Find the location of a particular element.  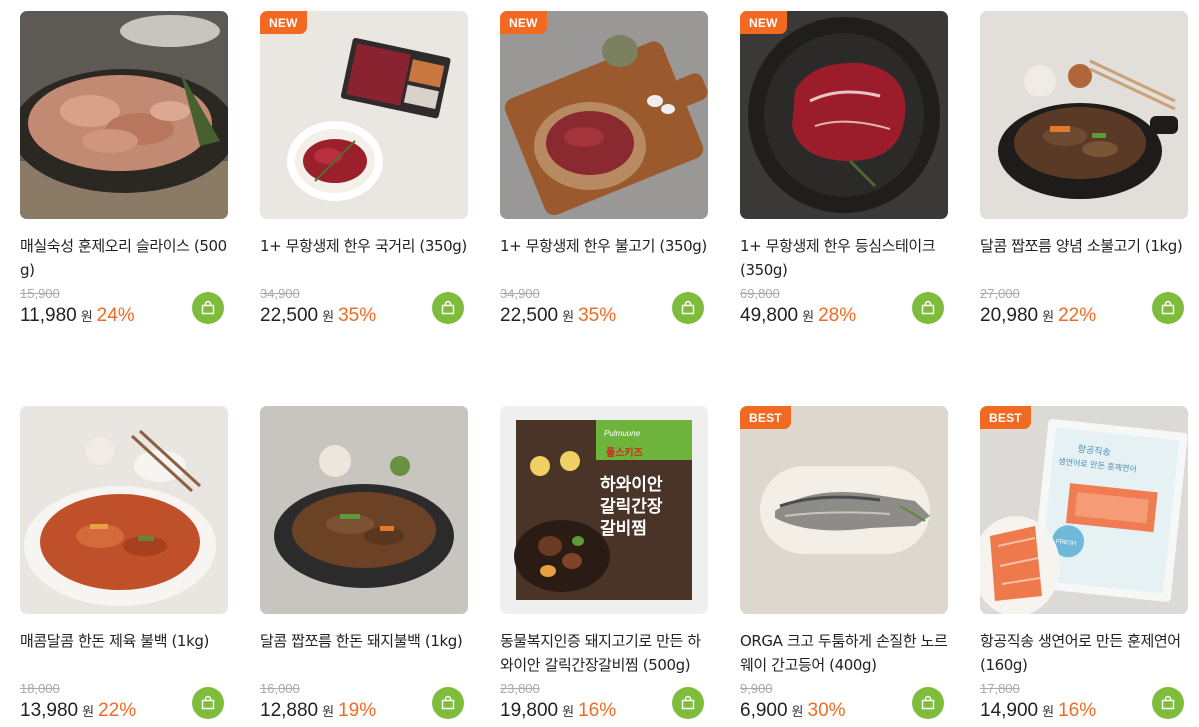

pork-bulgogi-image is located at coordinates (364, 510).